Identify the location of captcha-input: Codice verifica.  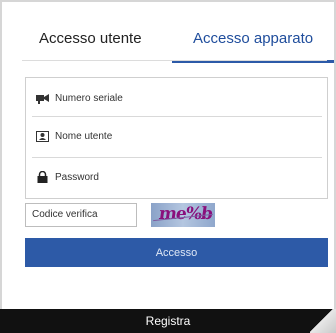
(81, 215).